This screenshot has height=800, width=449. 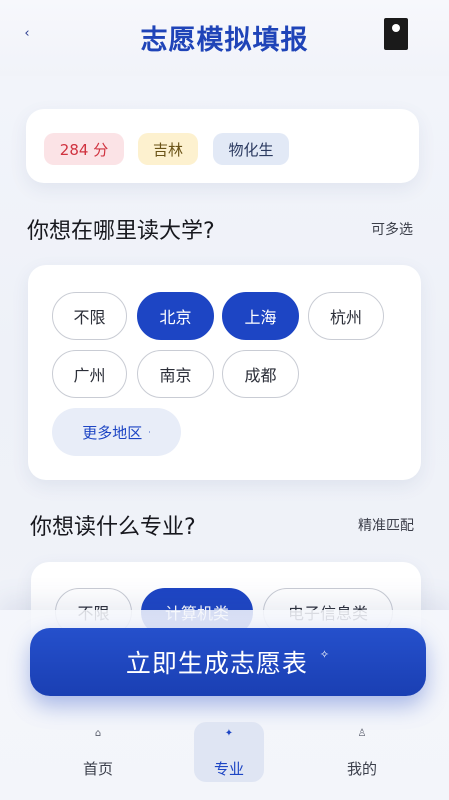 What do you see at coordinates (229, 752) in the screenshot?
I see `nav-major: ✦ 专业` at bounding box center [229, 752].